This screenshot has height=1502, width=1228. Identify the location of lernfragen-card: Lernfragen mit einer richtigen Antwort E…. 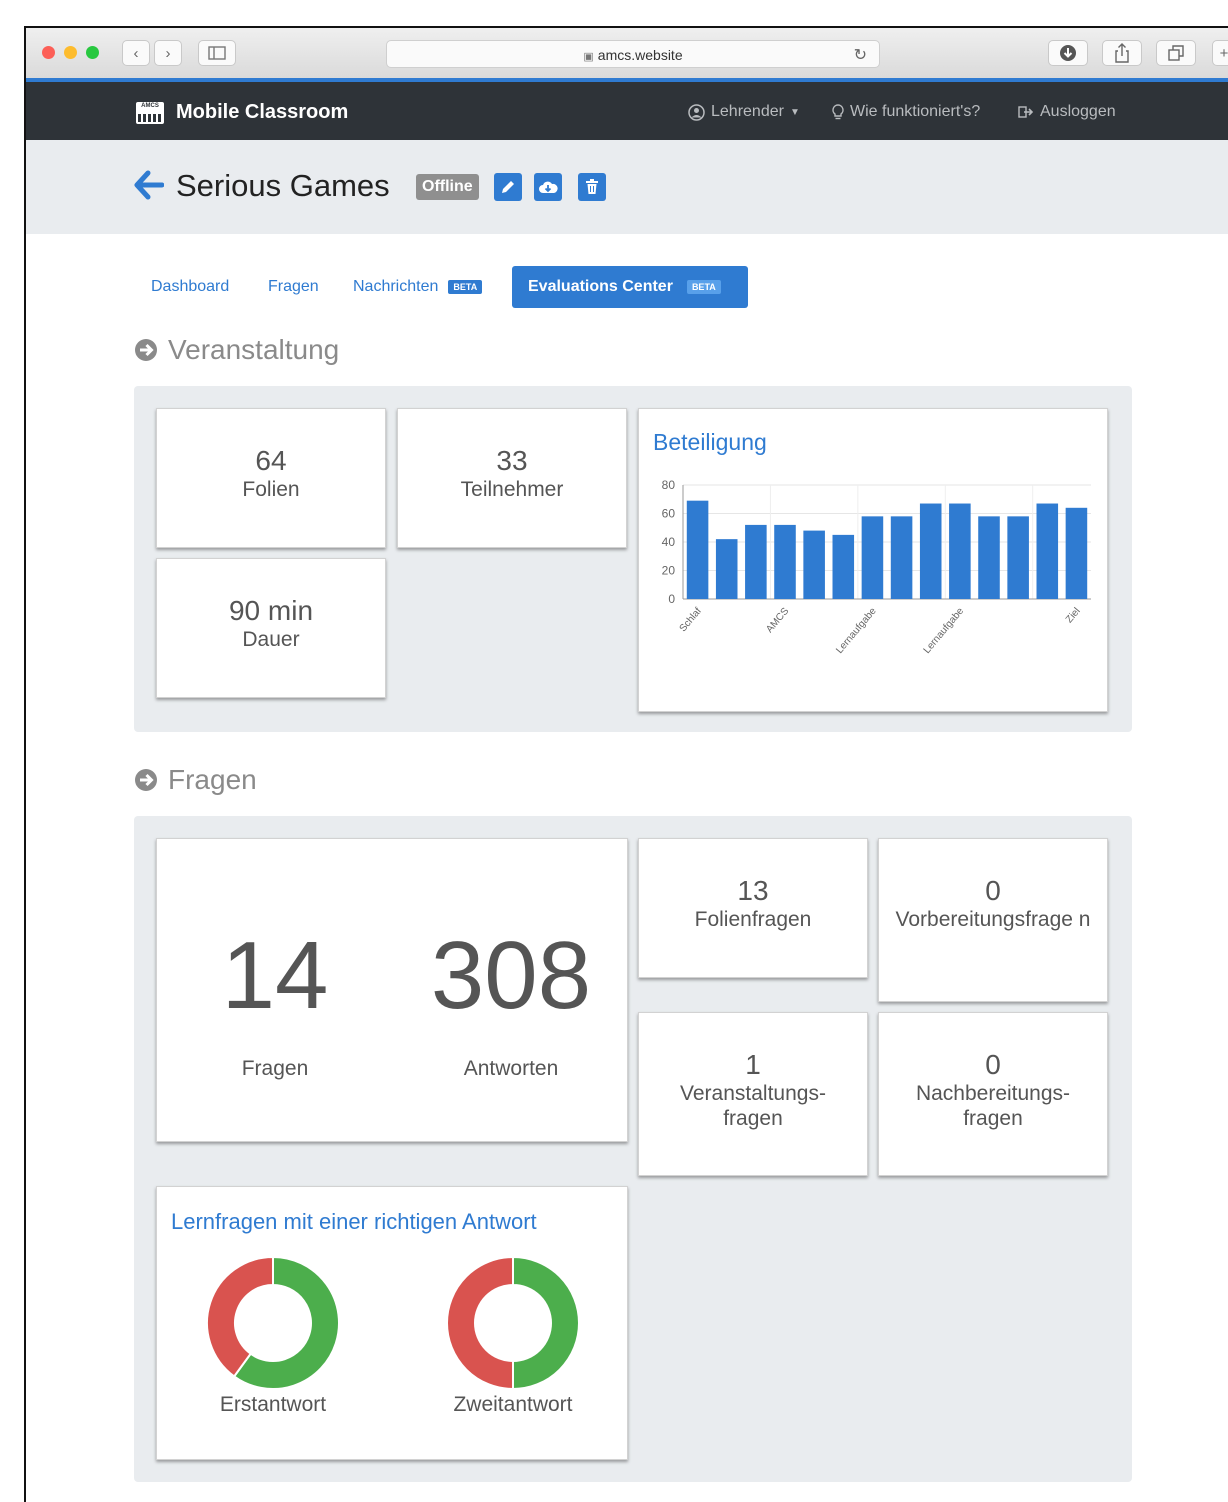
(392, 1323).